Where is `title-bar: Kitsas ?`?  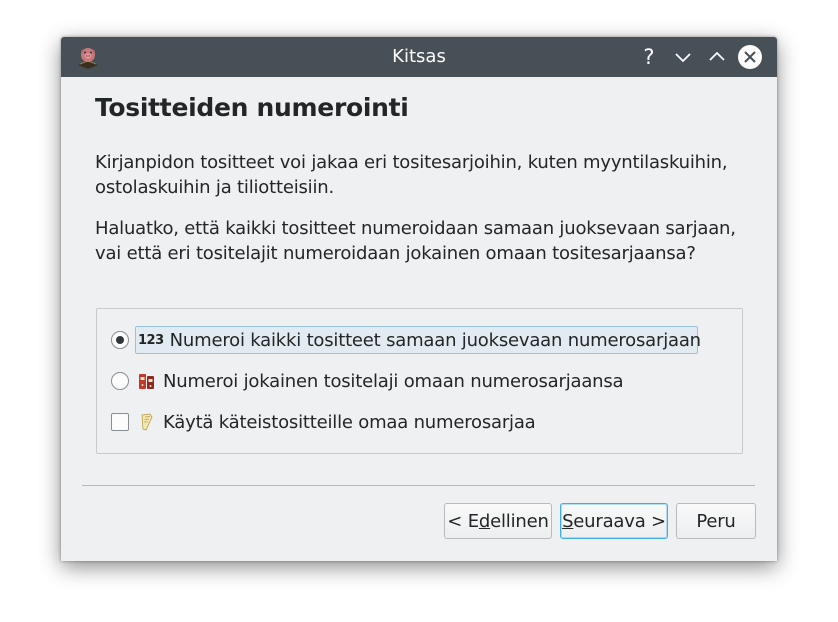
title-bar: Kitsas ? is located at coordinates (419, 57).